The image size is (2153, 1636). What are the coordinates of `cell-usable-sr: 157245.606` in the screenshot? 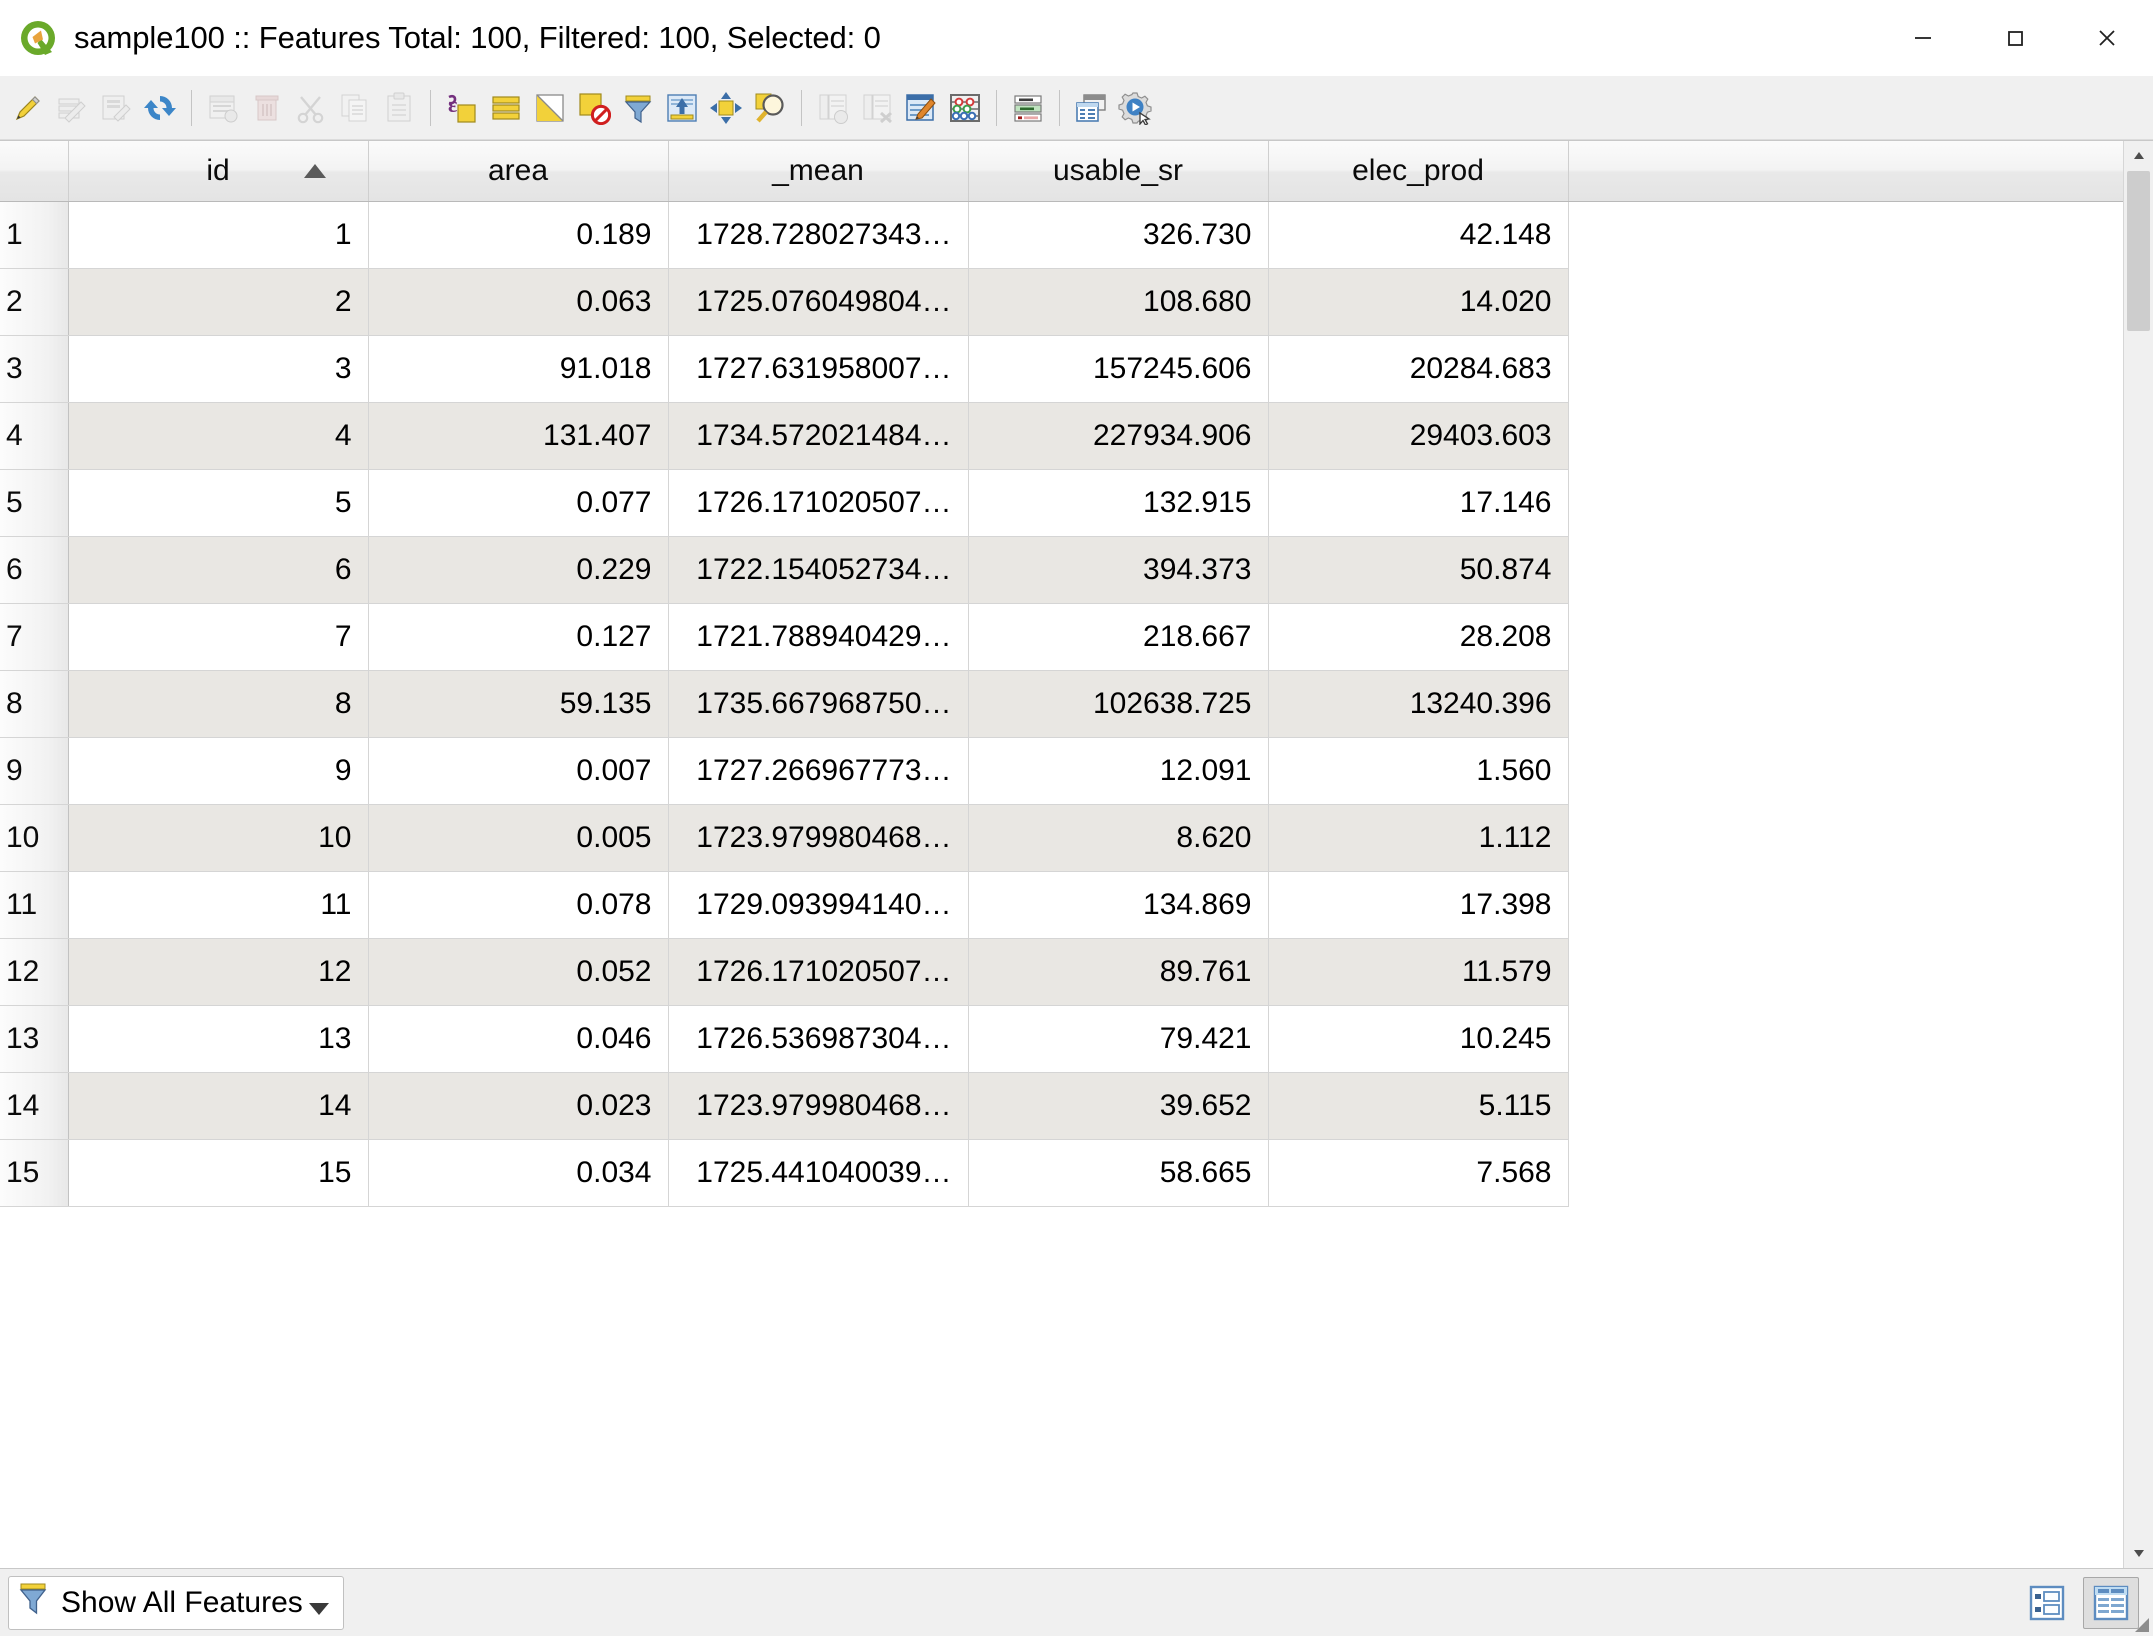 It's located at (1118, 369).